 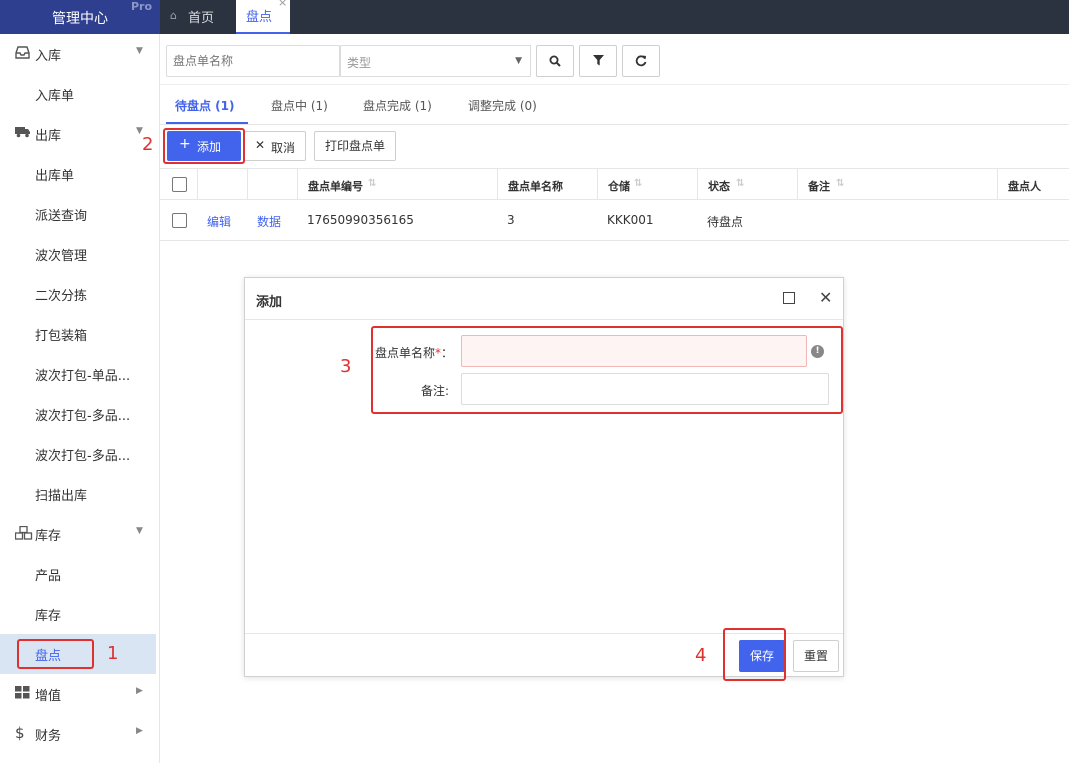 I want to click on tab-inventory-check-label: 盘点, so click(x=259, y=17).